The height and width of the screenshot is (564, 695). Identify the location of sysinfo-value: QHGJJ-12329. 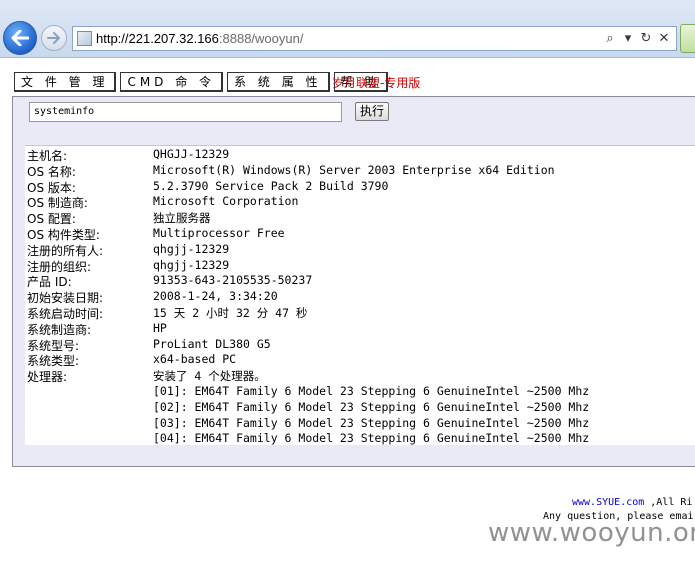
(191, 154).